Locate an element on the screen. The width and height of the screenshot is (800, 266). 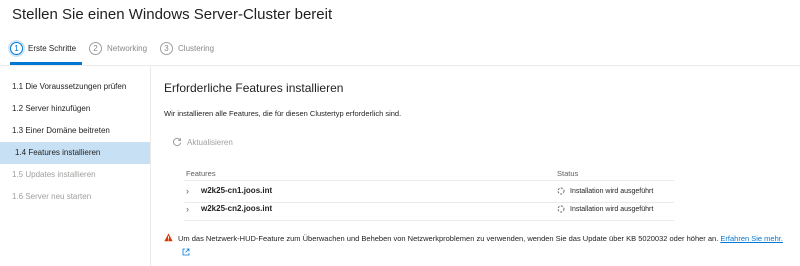
sidebar-item-domaene: 1.3 Einer Domäne beitreten is located at coordinates (75, 131).